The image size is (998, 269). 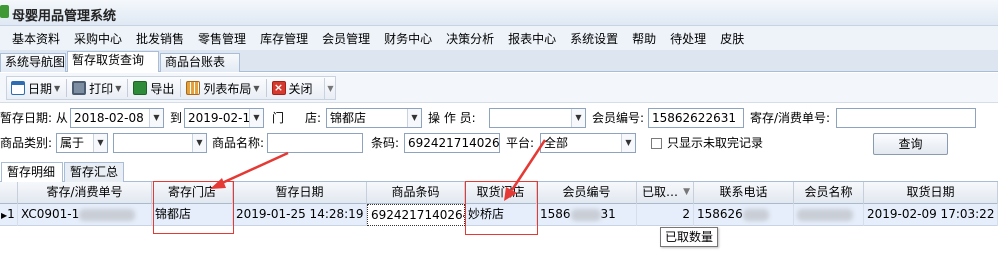 What do you see at coordinates (34, 118) in the screenshot?
I see `date-range-label: 暂存日期: 从` at bounding box center [34, 118].